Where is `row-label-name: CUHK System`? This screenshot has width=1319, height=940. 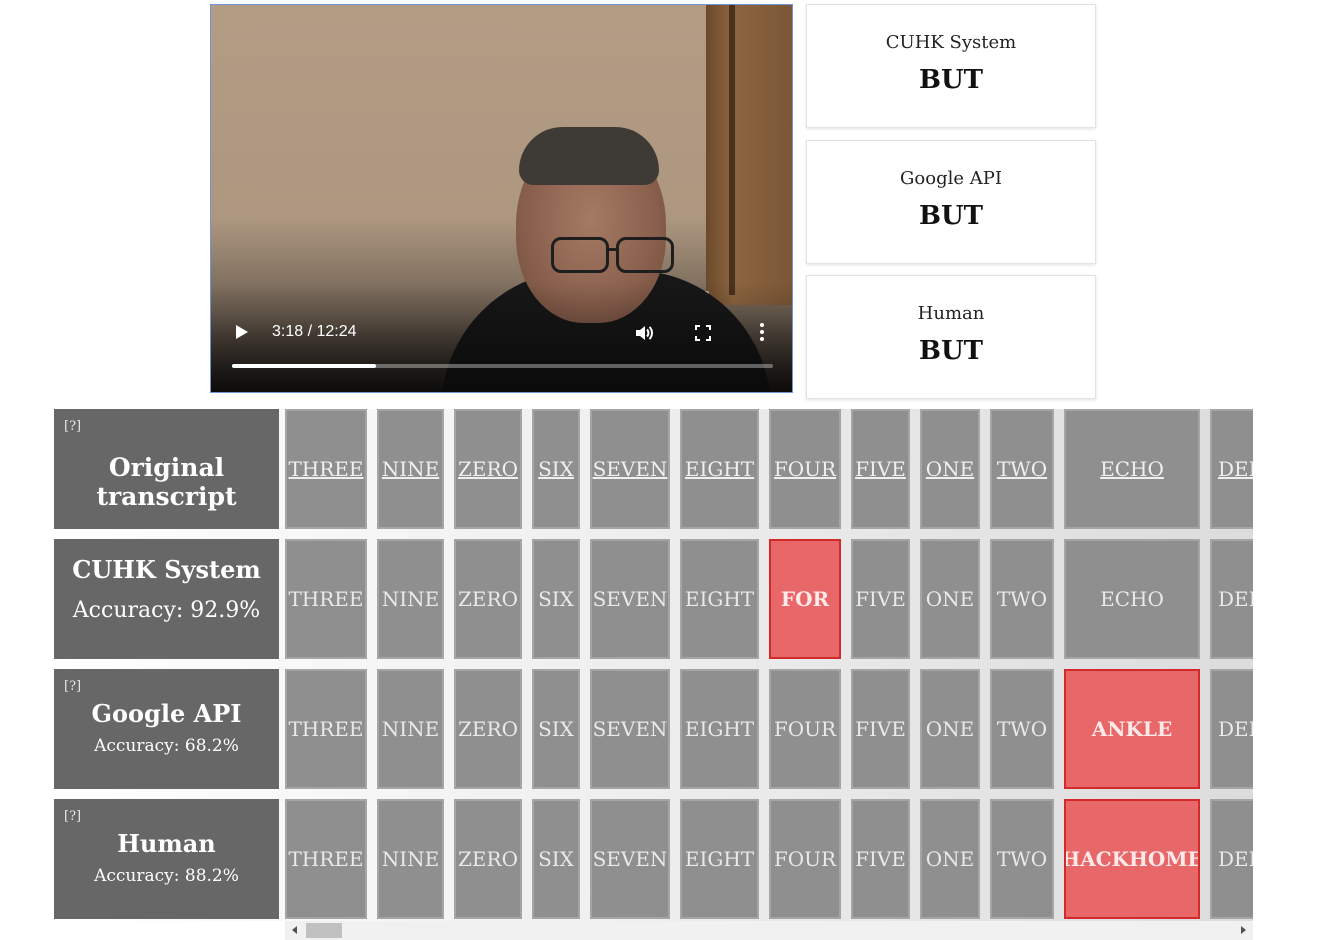 row-label-name: CUHK System is located at coordinates (166, 569).